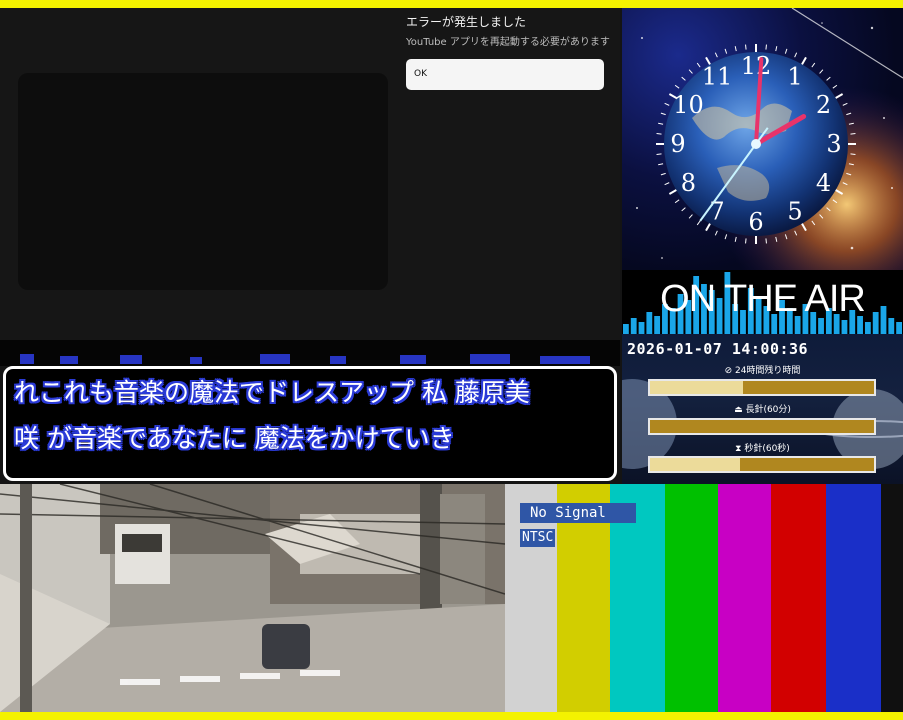 The height and width of the screenshot is (720, 903). Describe the element at coordinates (451, 4) in the screenshot. I see `yellow-frame-top` at that location.